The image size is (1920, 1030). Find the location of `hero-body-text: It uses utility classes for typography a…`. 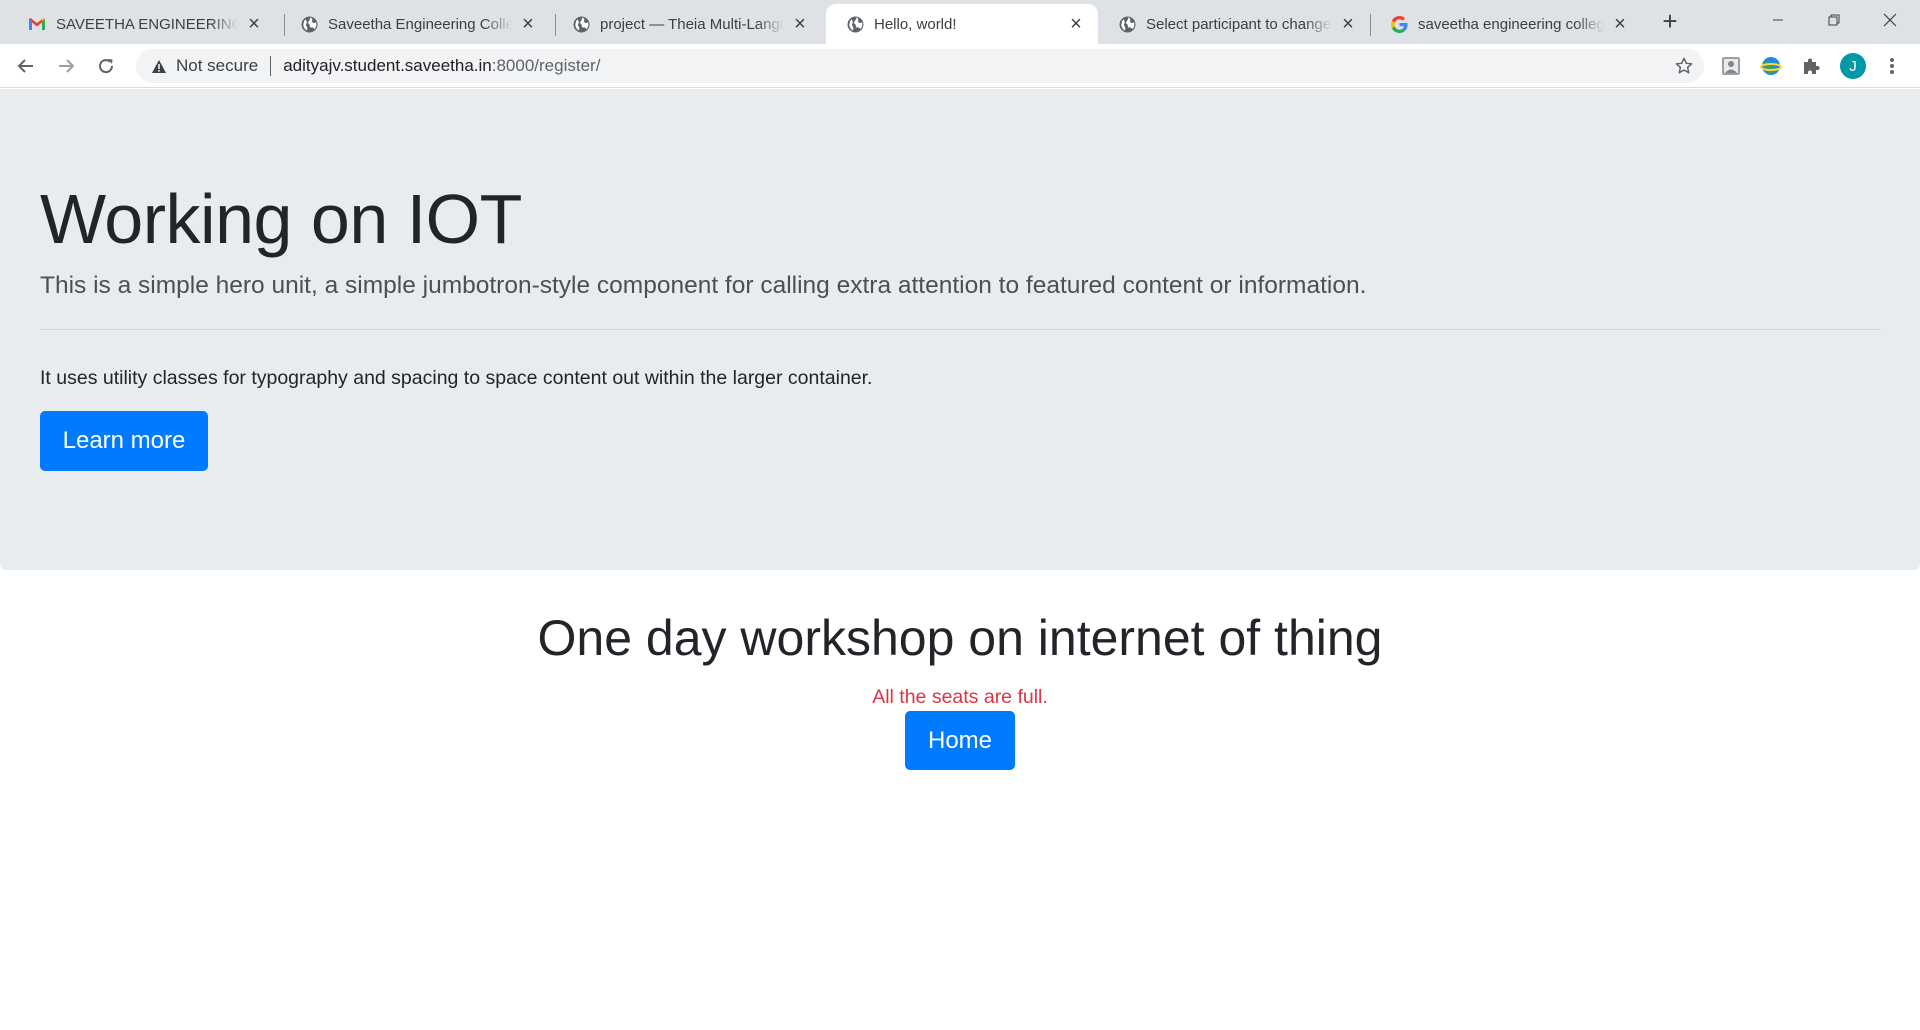

hero-body-text: It uses utility classes for typography a… is located at coordinates (456, 378).